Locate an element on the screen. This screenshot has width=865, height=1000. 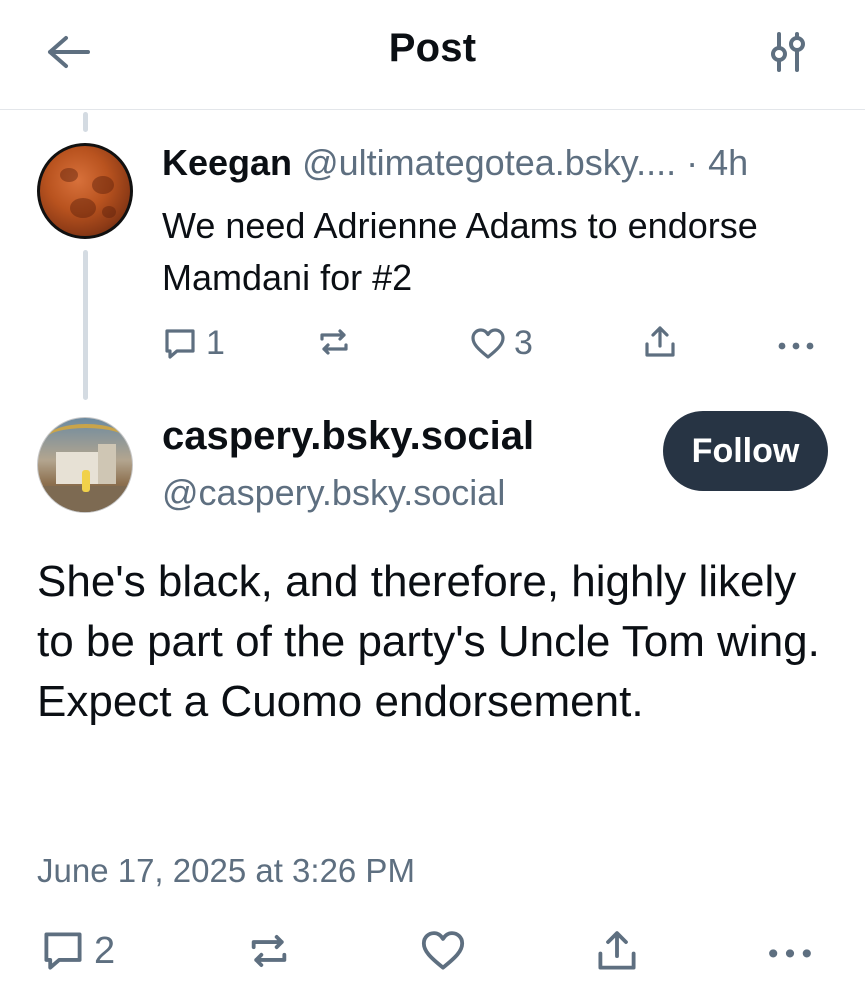
thread-settings-button is located at coordinates (788, 54).